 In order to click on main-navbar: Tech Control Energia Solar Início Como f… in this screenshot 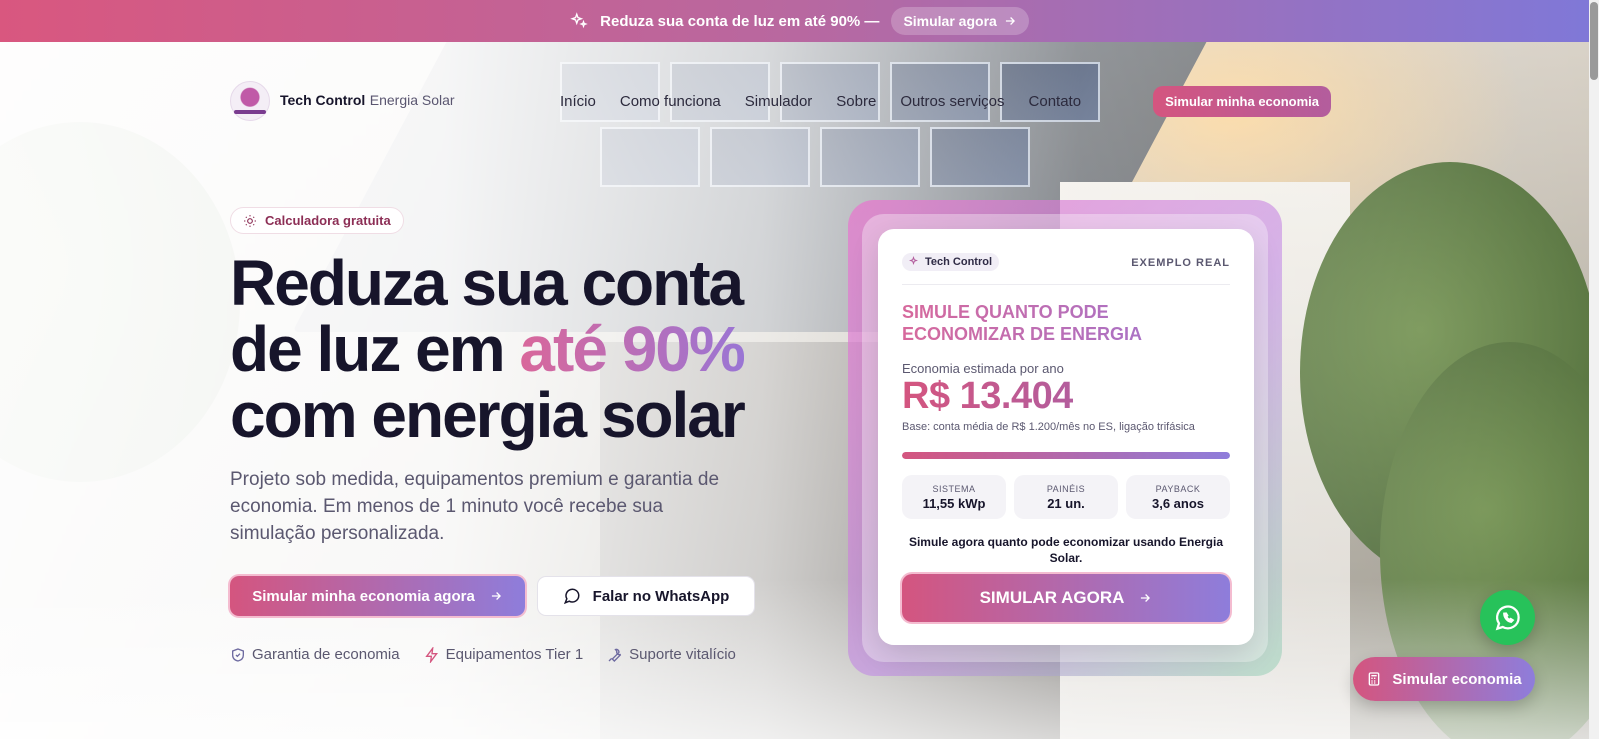, I will do `click(780, 101)`.